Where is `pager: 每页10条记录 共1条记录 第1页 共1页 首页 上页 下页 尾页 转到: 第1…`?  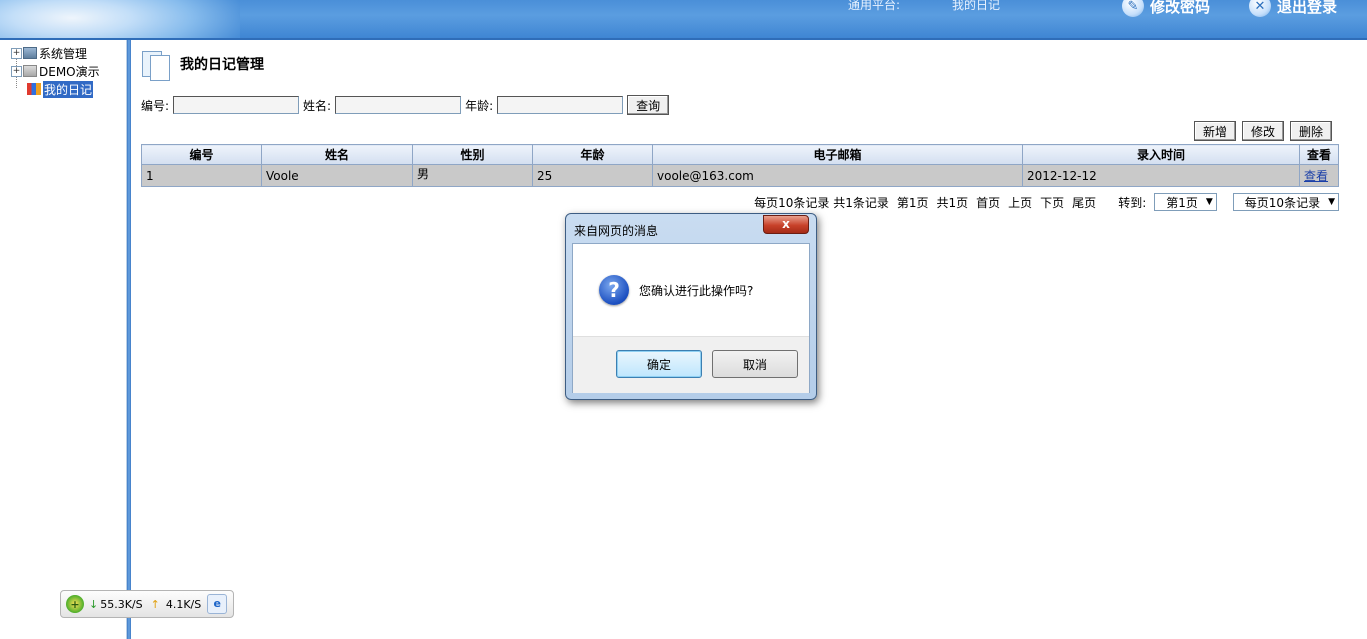 pager: 每页10条记录 共1条记录 第1页 共1页 首页 上页 下页 尾页 转到: 第1… is located at coordinates (1042, 202).